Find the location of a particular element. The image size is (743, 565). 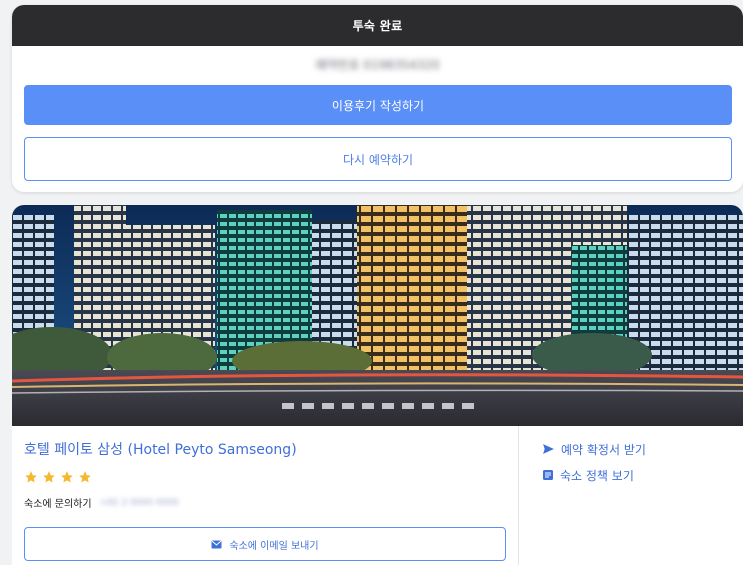

hotel-inquiry-row: 숙소에 문의하기 +82 2 0000 0000 is located at coordinates (101, 503).